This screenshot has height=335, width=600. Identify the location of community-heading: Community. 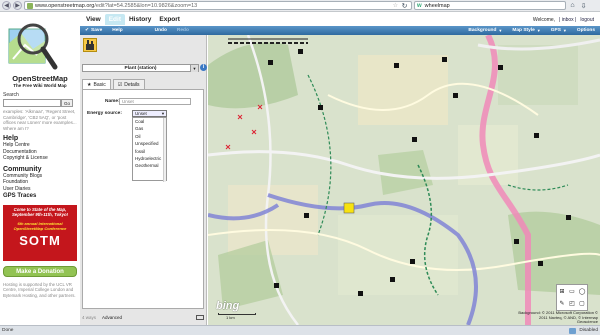
(22, 169).